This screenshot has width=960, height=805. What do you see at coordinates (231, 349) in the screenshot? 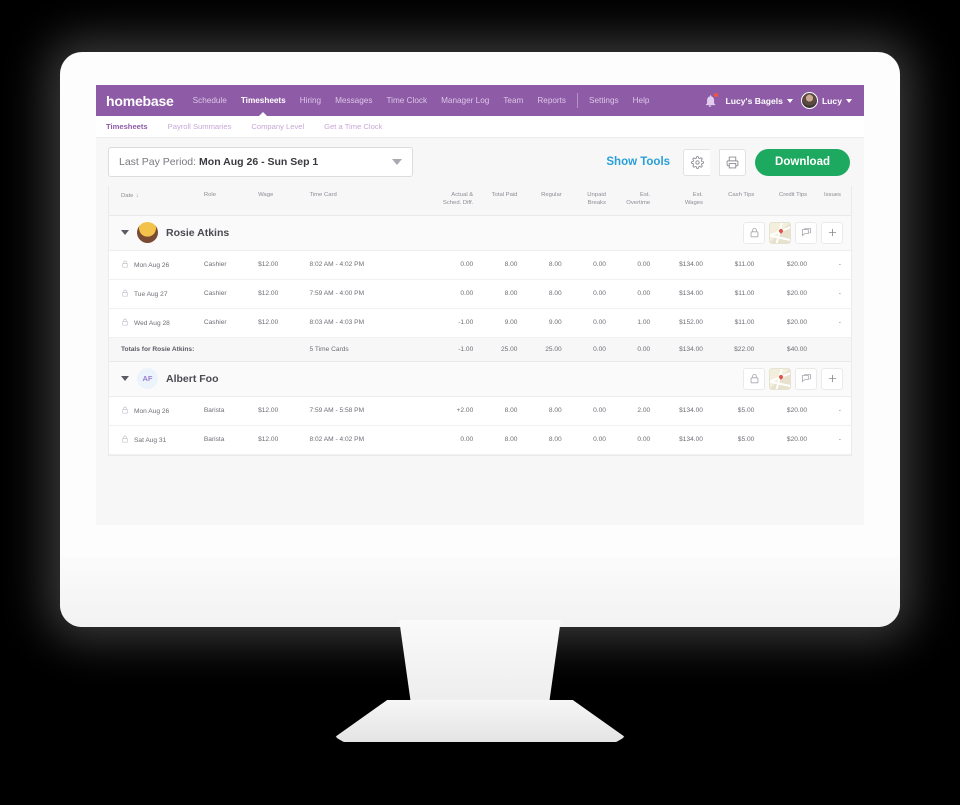
I see `totals-role` at bounding box center [231, 349].